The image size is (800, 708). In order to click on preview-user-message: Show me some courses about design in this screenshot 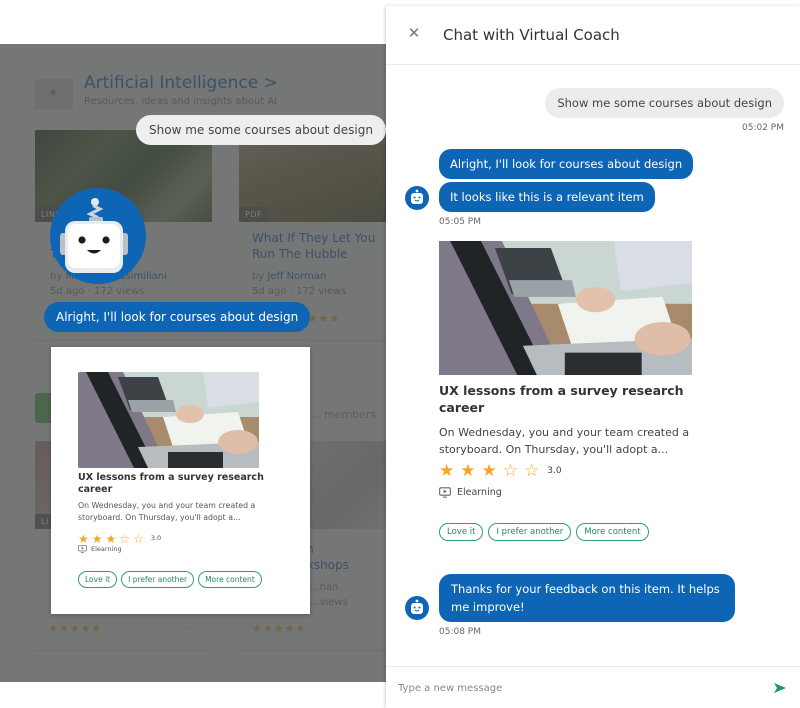, I will do `click(261, 130)`.